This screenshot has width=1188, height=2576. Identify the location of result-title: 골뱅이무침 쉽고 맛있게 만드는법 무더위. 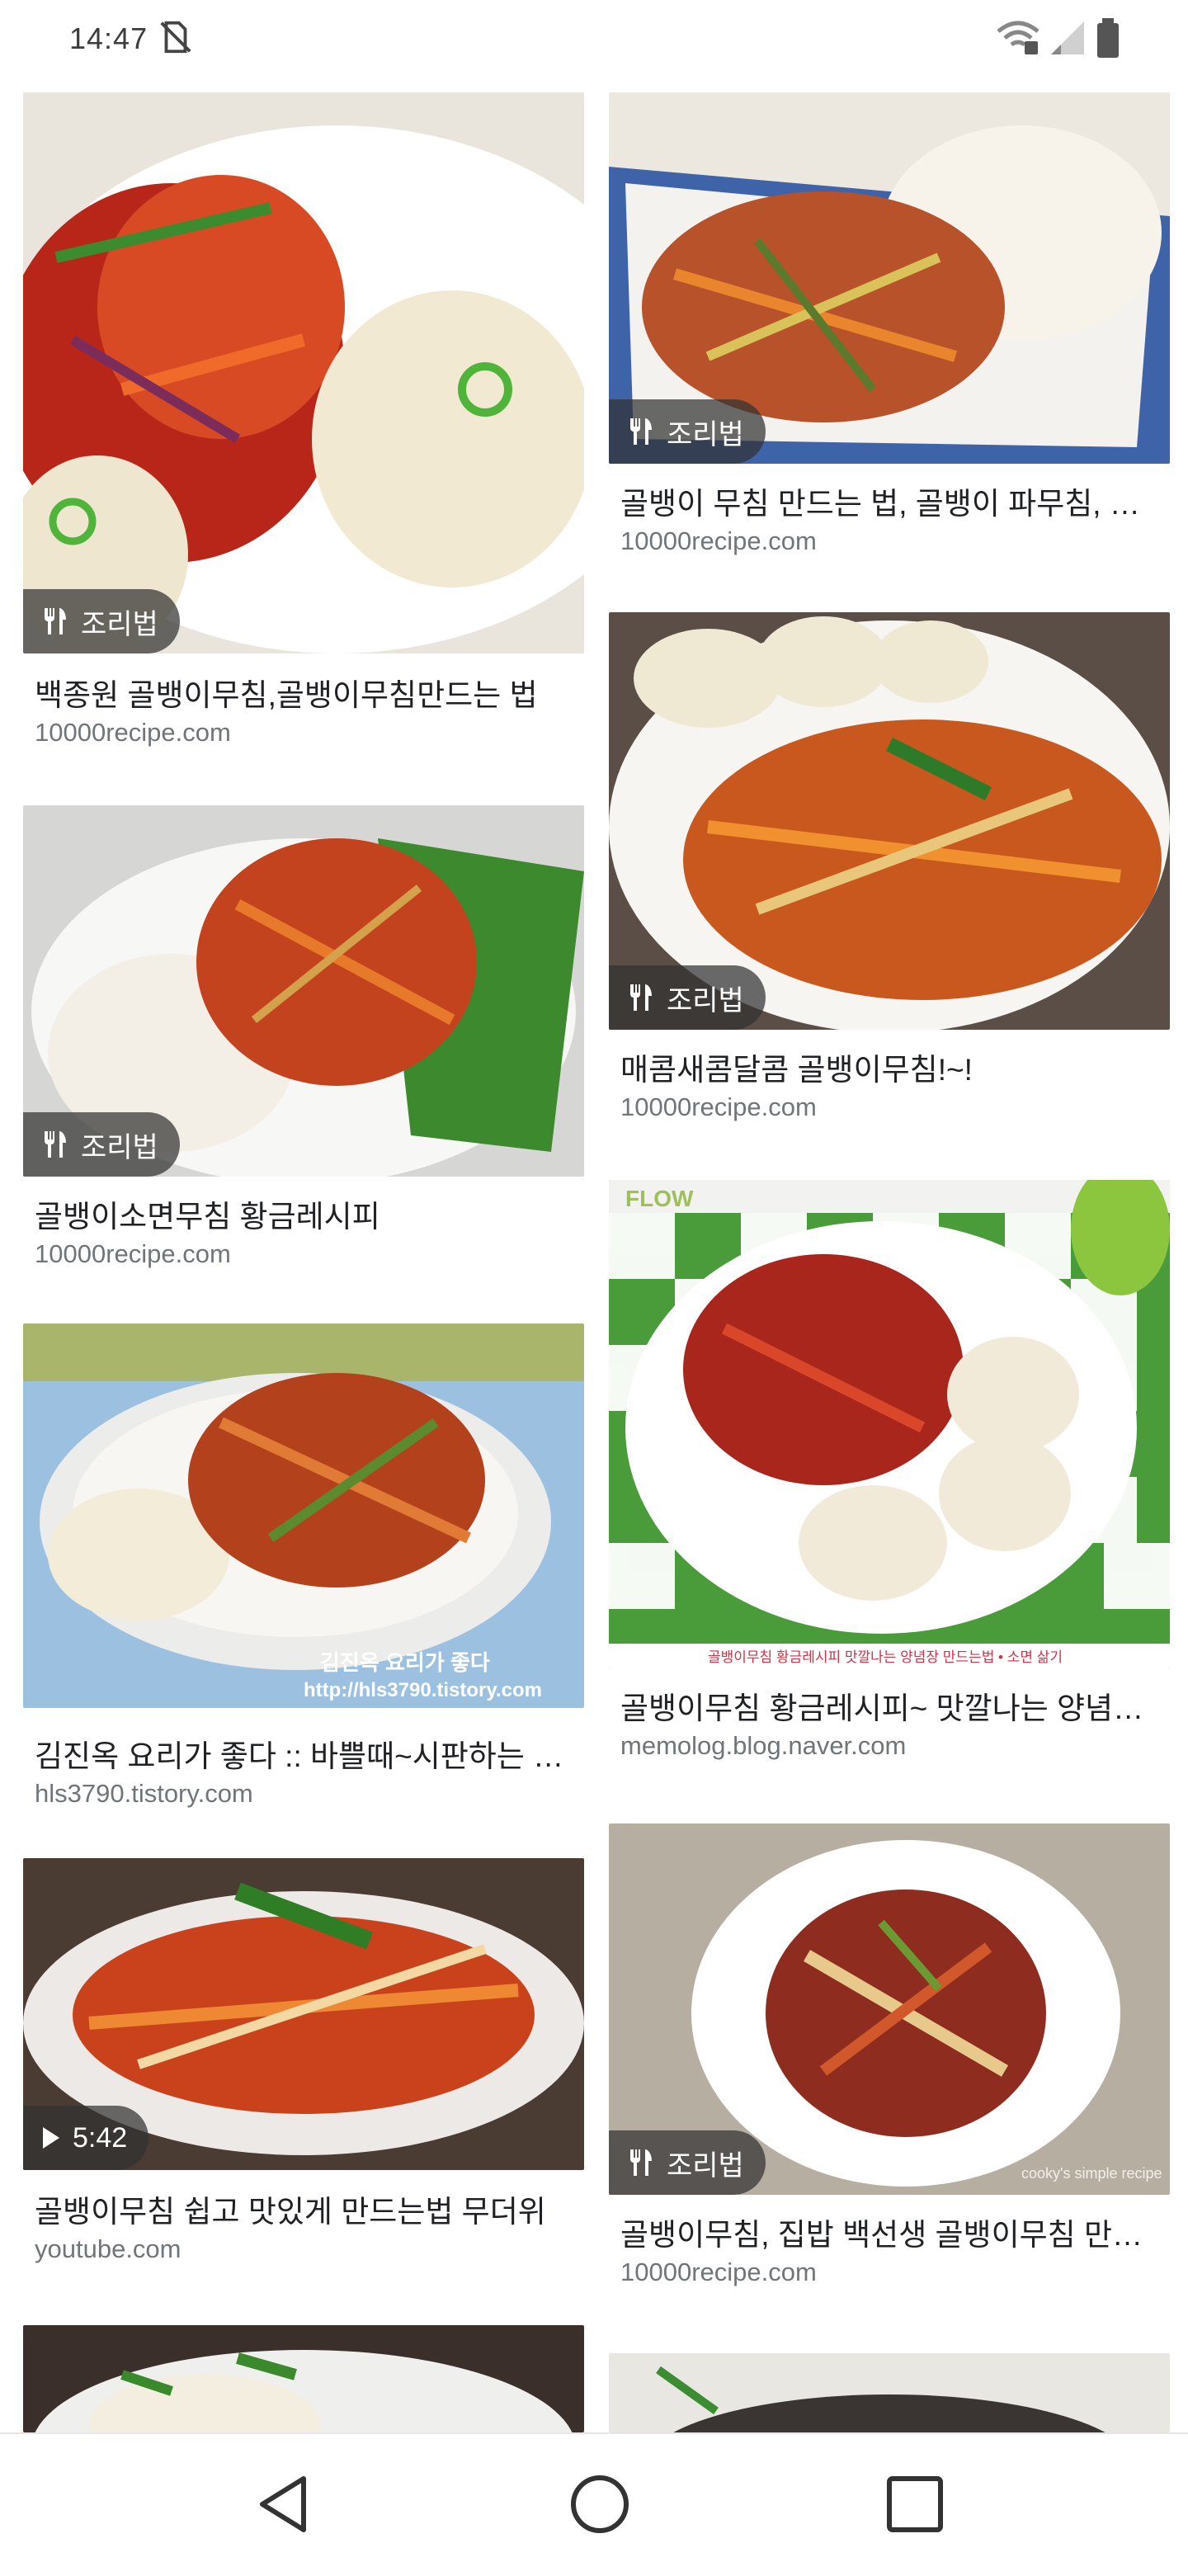
(303, 2209).